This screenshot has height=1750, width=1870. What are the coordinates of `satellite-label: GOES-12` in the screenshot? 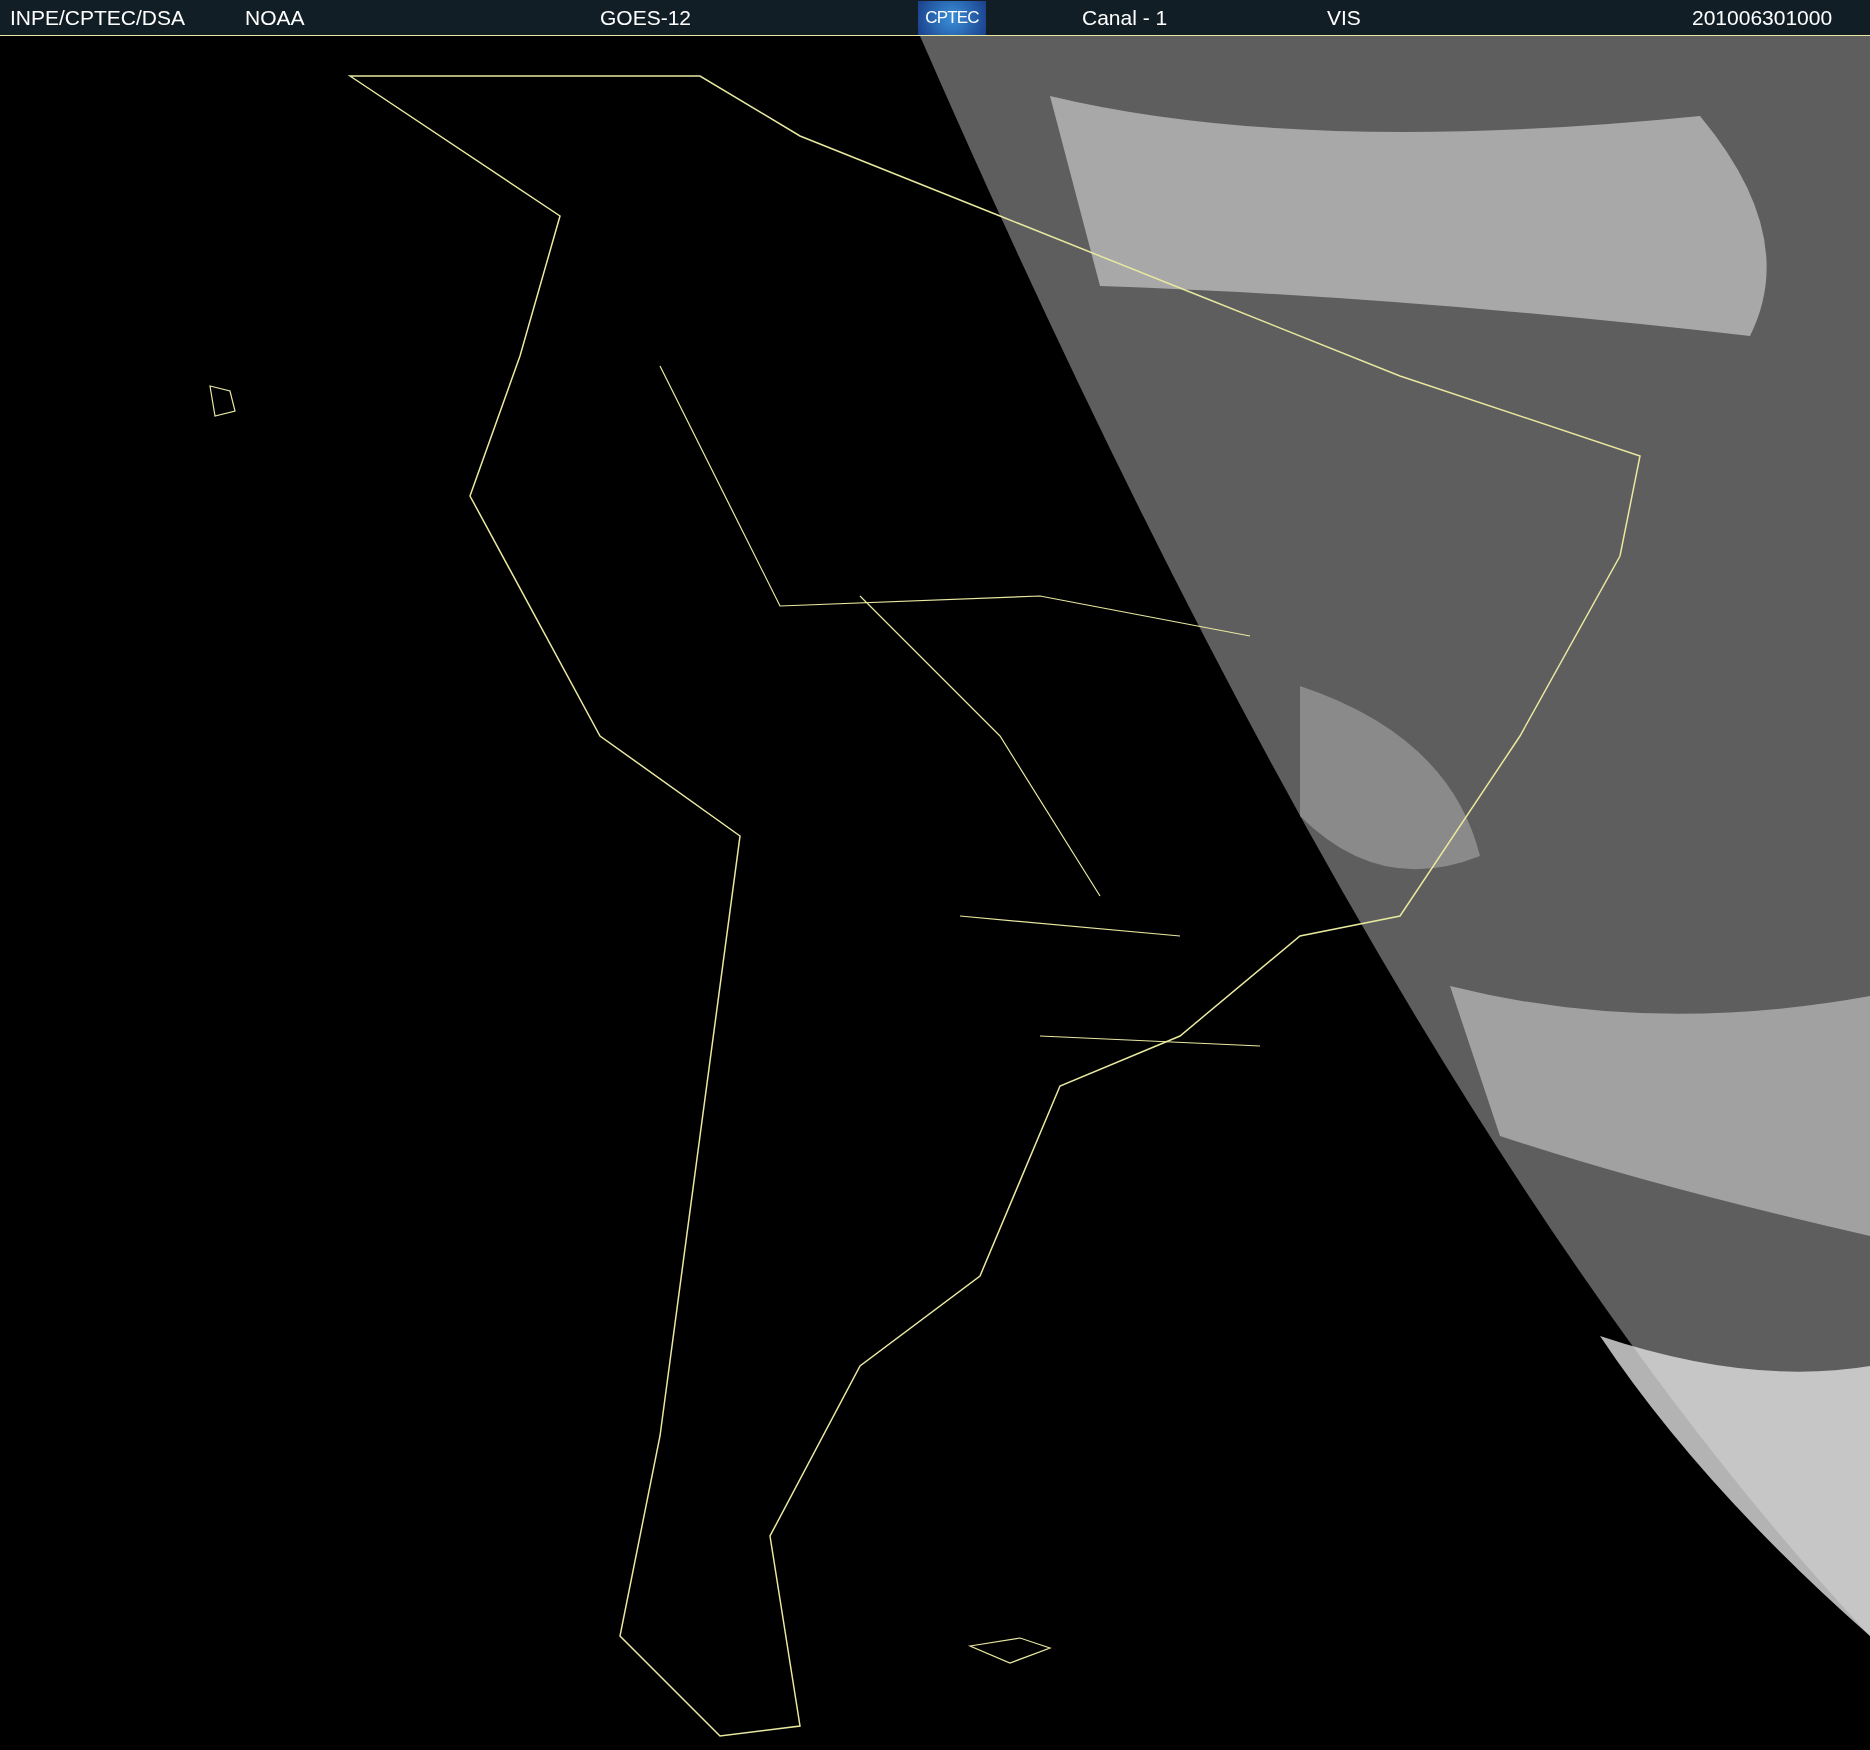 It's located at (646, 17).